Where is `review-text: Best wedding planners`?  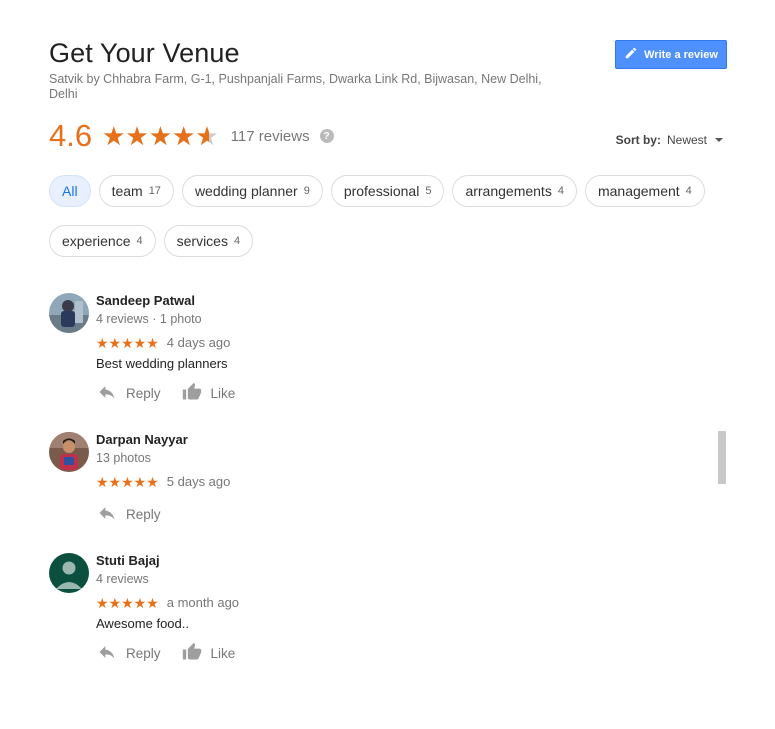 review-text: Best wedding planners is located at coordinates (162, 363).